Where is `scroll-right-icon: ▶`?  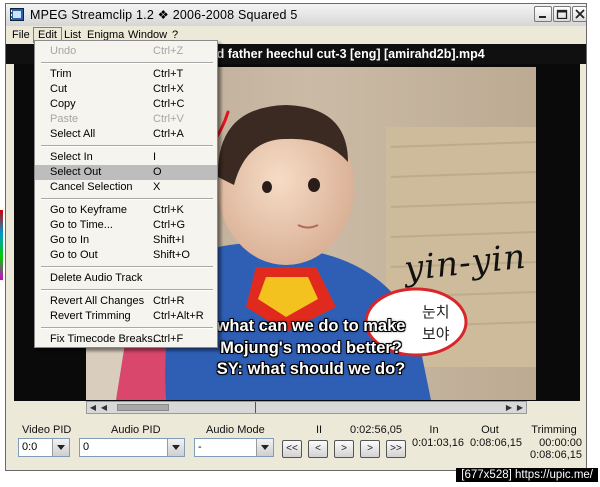
scroll-right-icon: ▶ is located at coordinates (520, 407).